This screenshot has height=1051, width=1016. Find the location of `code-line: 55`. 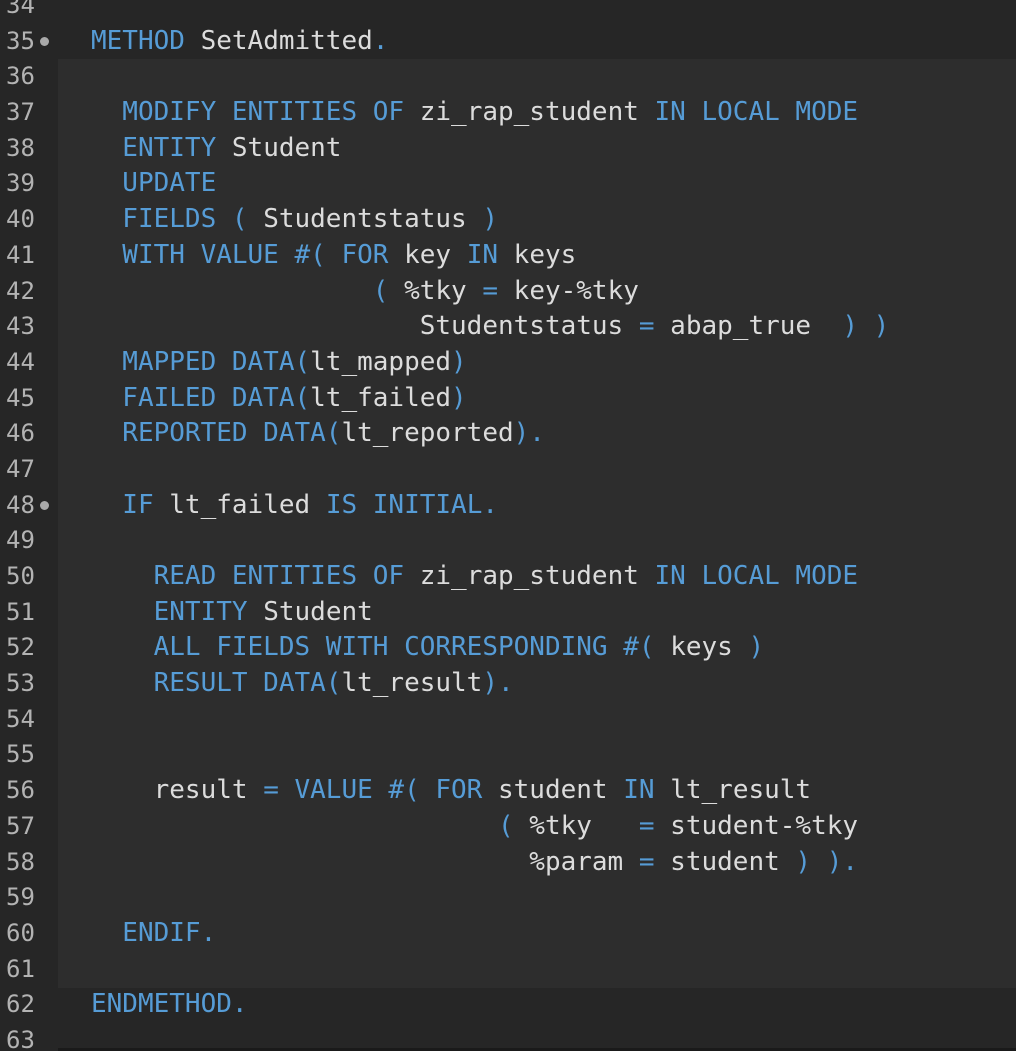

code-line: 55 is located at coordinates (508, 755).